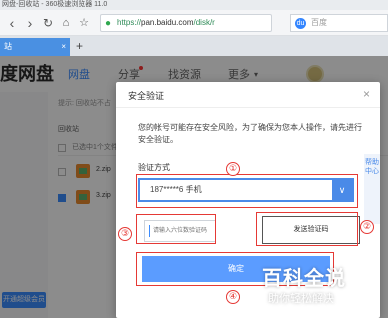  Describe the element at coordinates (307, 229) in the screenshot. I see `annotation-box-send` at that location.